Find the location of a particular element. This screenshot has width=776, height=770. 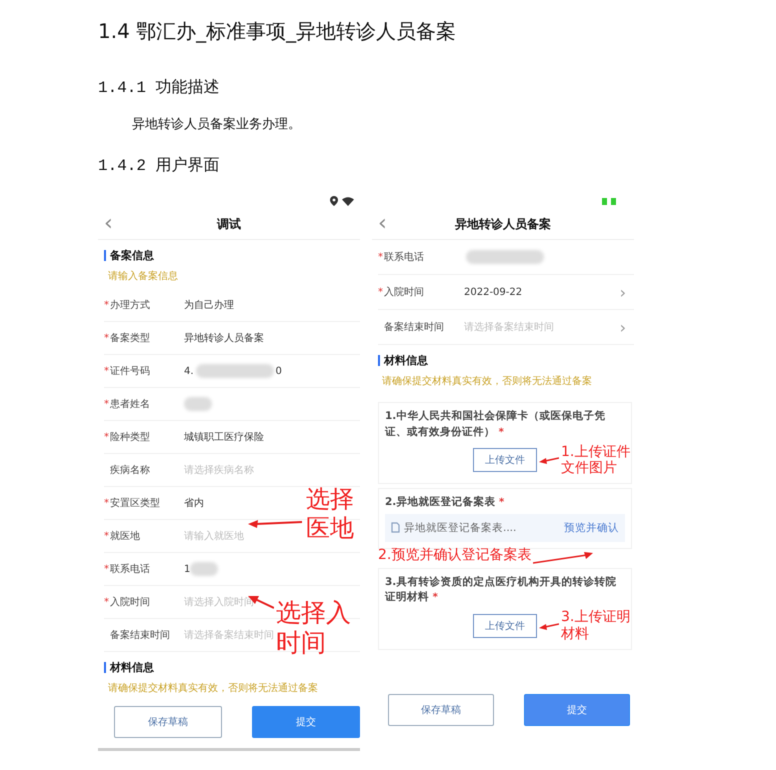

material-title: 2.异地就医登记备案表 * is located at coordinates (445, 502).